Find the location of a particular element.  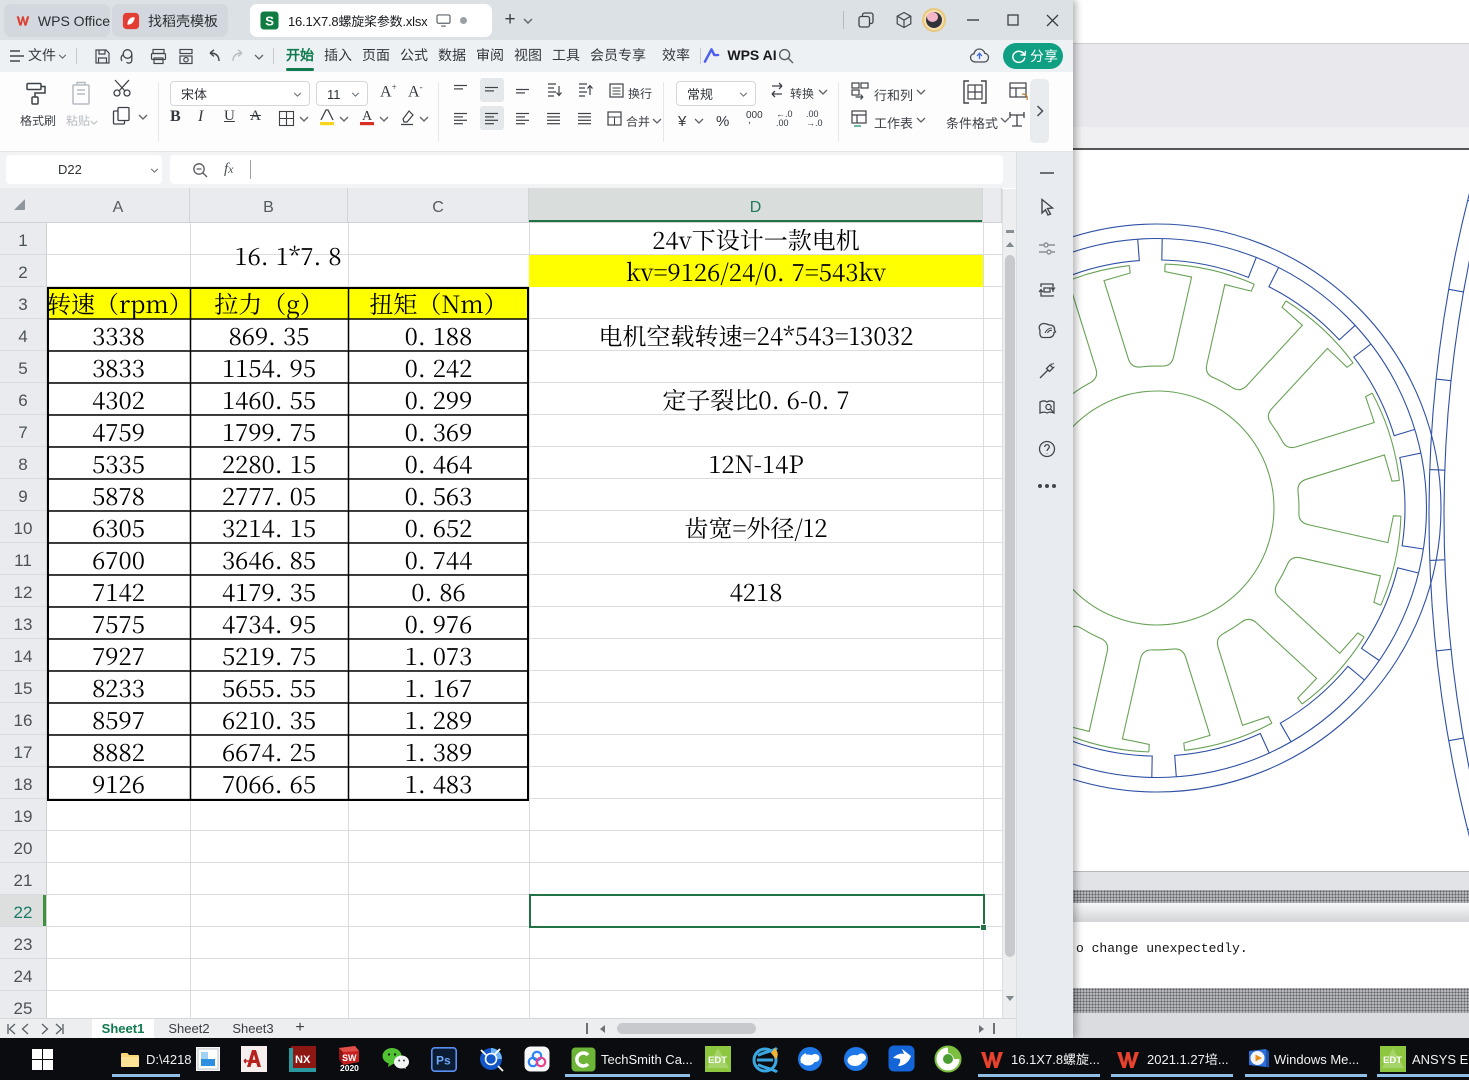

svg-text: Ps is located at coordinates (443, 1061).